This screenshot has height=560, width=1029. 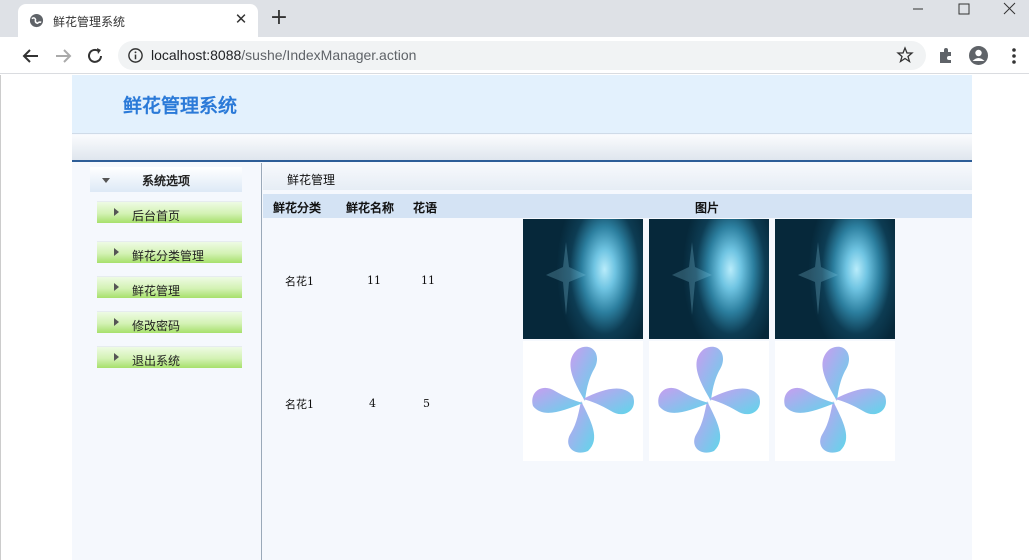 I want to click on tab-close-icon: ✕, so click(x=241, y=19).